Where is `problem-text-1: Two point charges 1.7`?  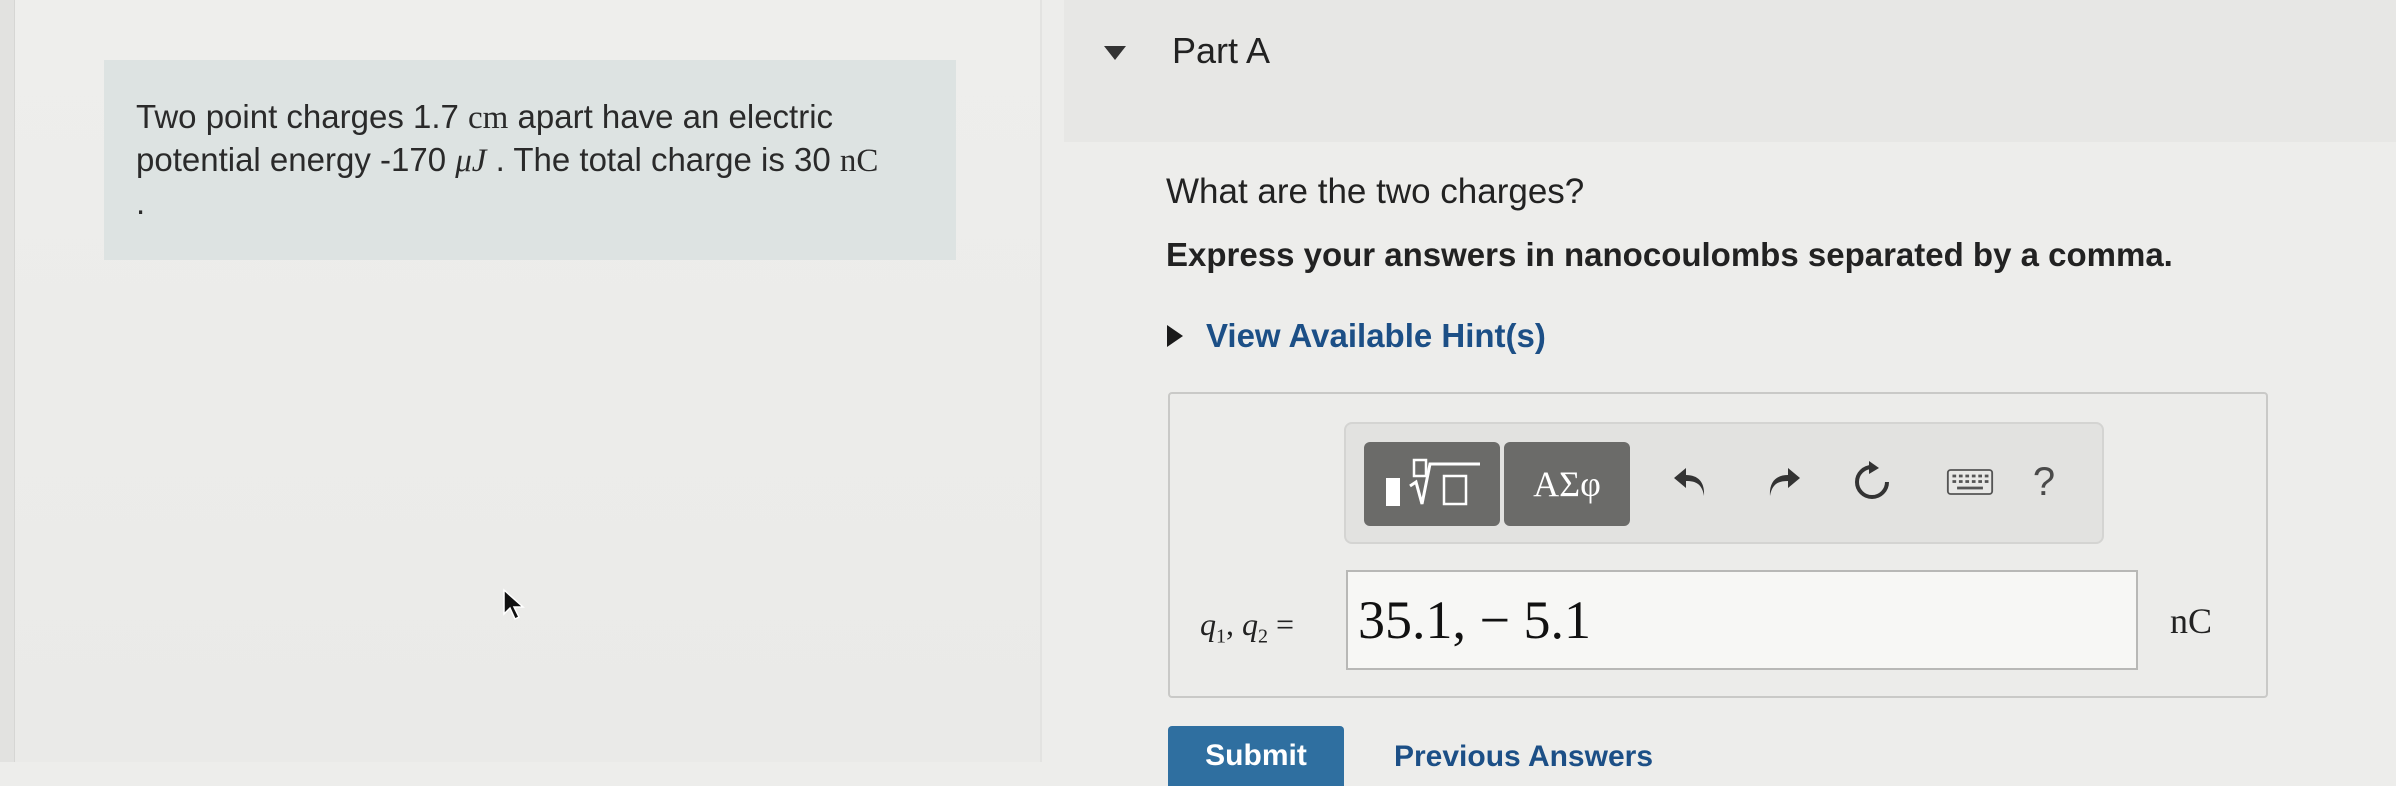
problem-text-1: Two point charges 1.7 is located at coordinates (302, 116).